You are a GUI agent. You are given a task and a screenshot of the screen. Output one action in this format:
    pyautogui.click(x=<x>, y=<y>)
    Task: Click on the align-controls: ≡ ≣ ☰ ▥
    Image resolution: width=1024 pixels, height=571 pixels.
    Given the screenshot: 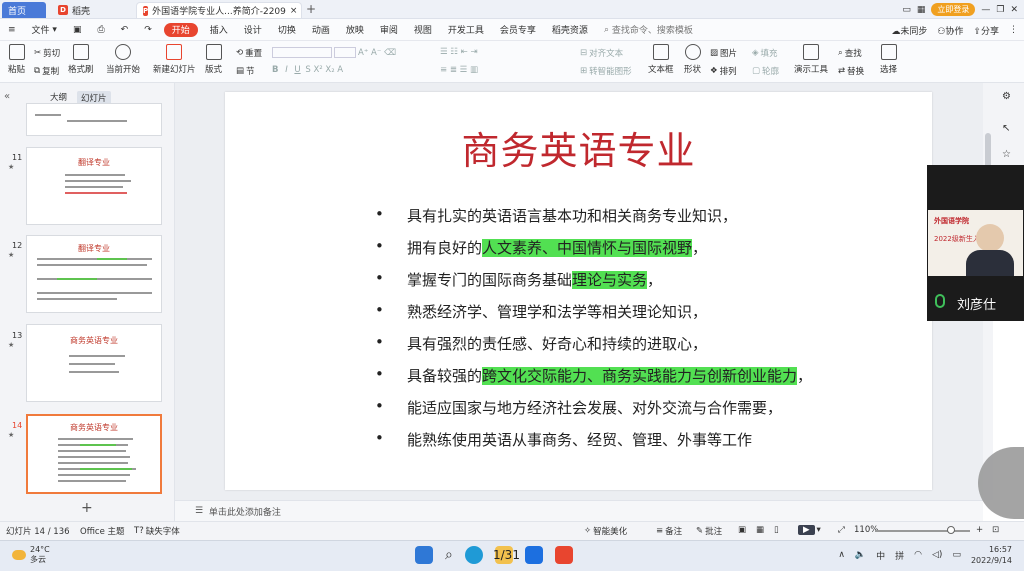 What is the action you would take?
    pyautogui.click(x=459, y=70)
    